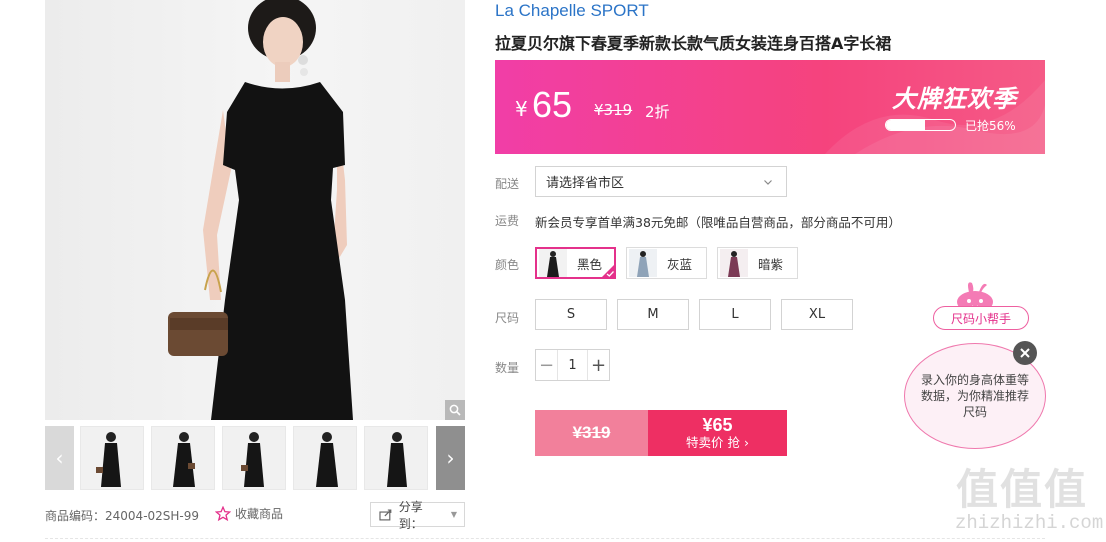  I want to click on quantity-label: 数量, so click(507, 368).